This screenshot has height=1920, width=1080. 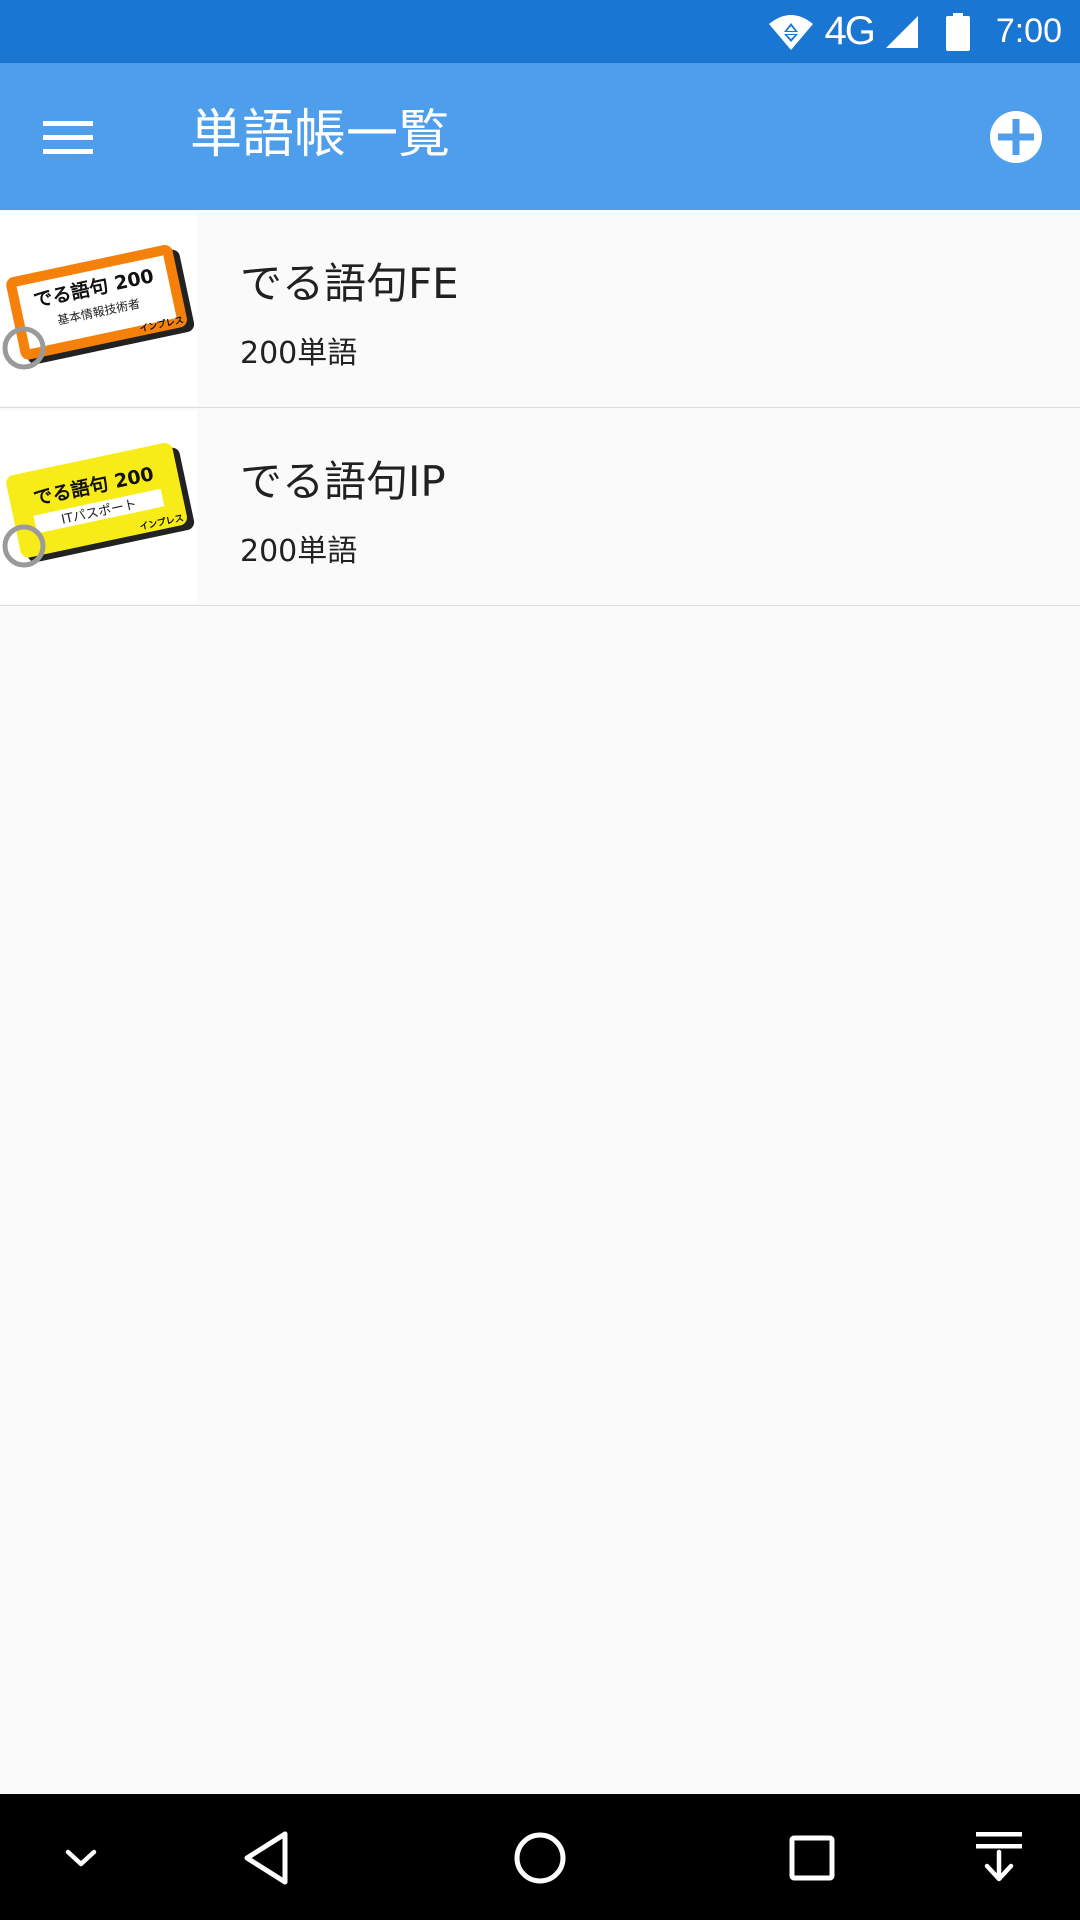 I want to click on cell-signal-icon, so click(x=901, y=31).